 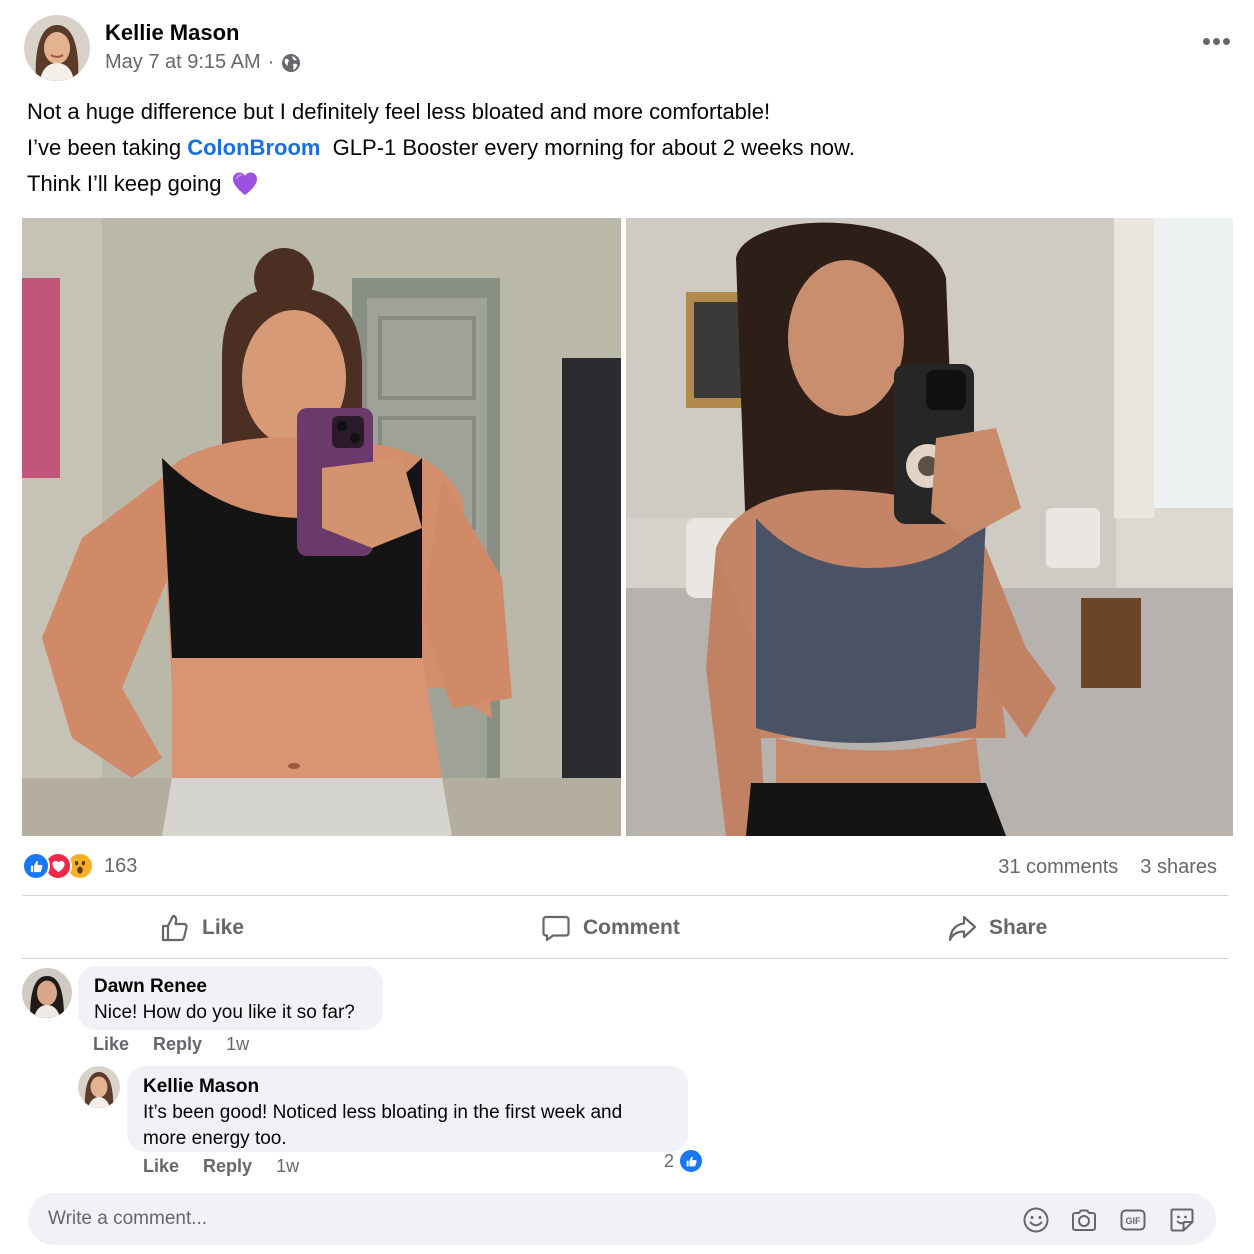 What do you see at coordinates (237, 1044) in the screenshot?
I see `comment-time: 1w` at bounding box center [237, 1044].